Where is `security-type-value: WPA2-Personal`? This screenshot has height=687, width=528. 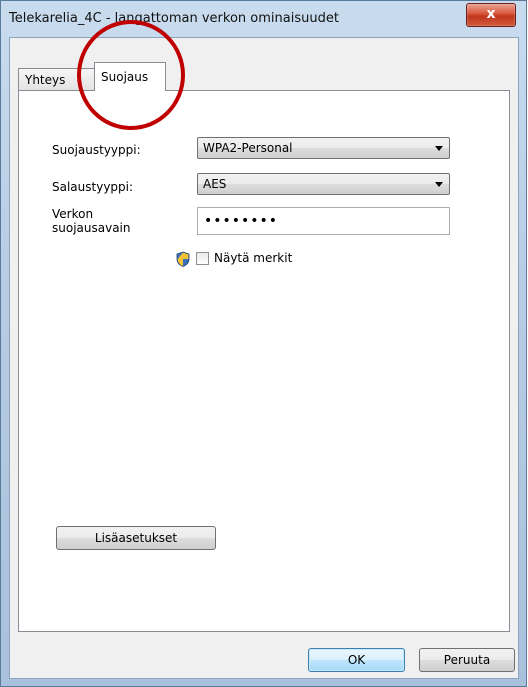
security-type-value: WPA2-Personal is located at coordinates (248, 148).